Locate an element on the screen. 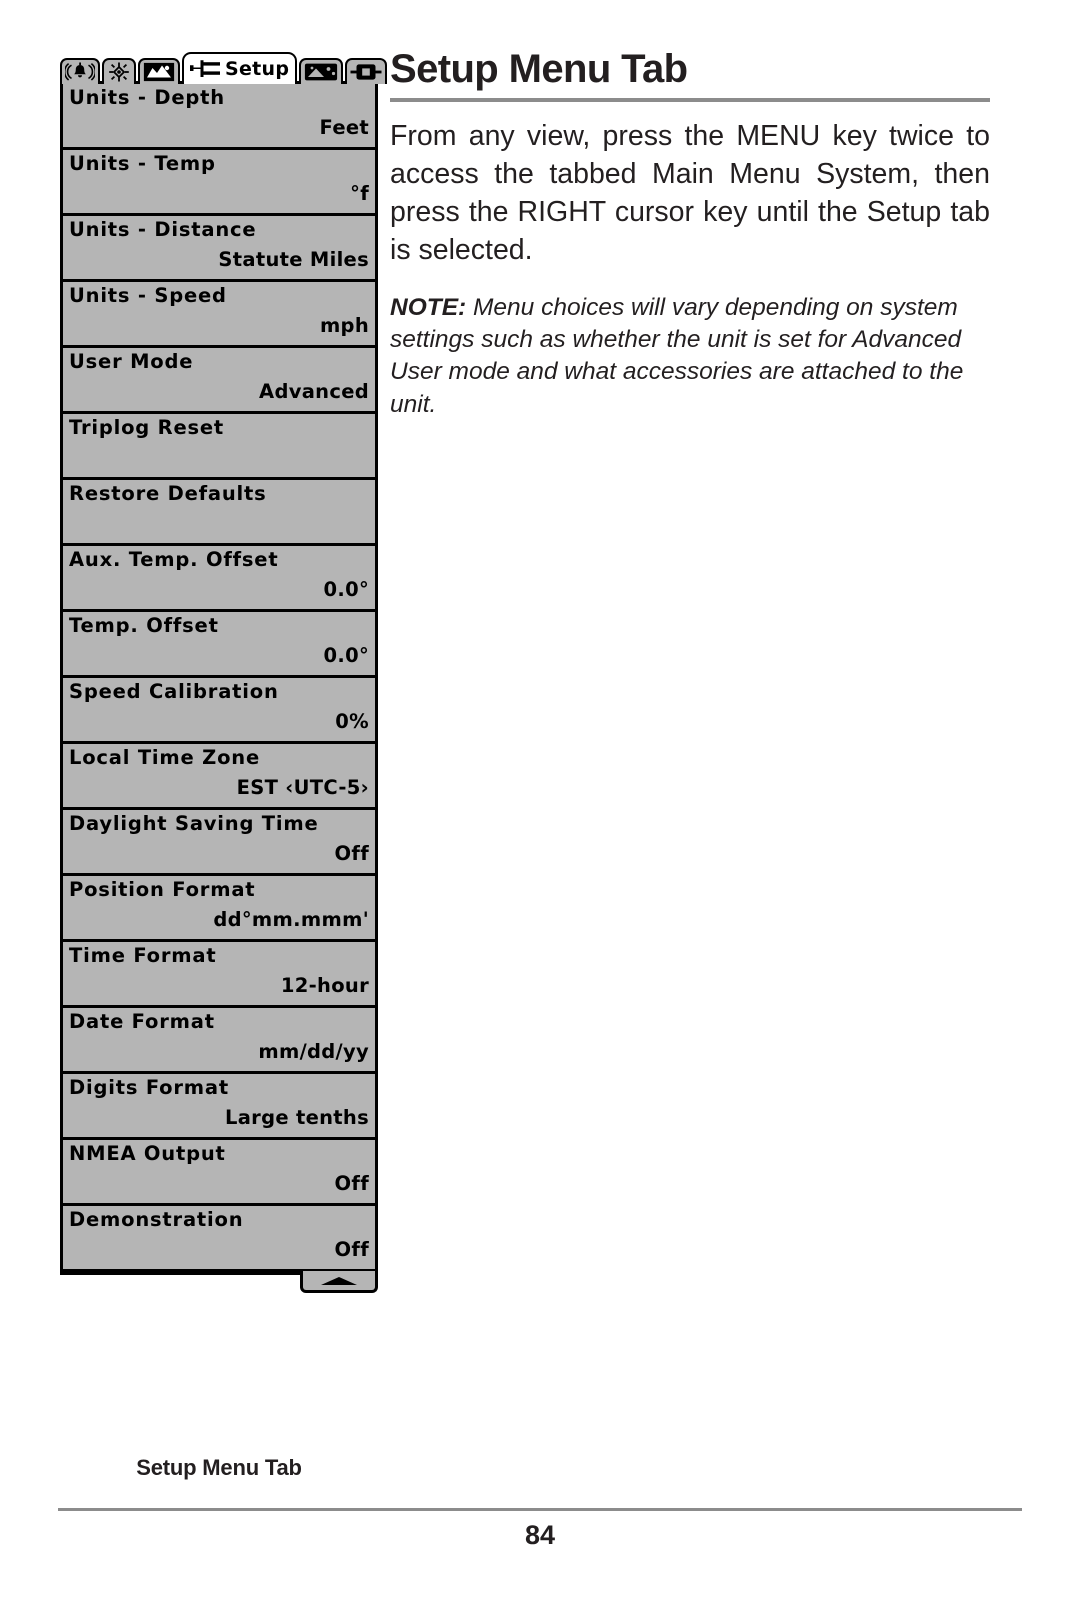 The width and height of the screenshot is (1080, 1620). page-number: 84 is located at coordinates (540, 1535).